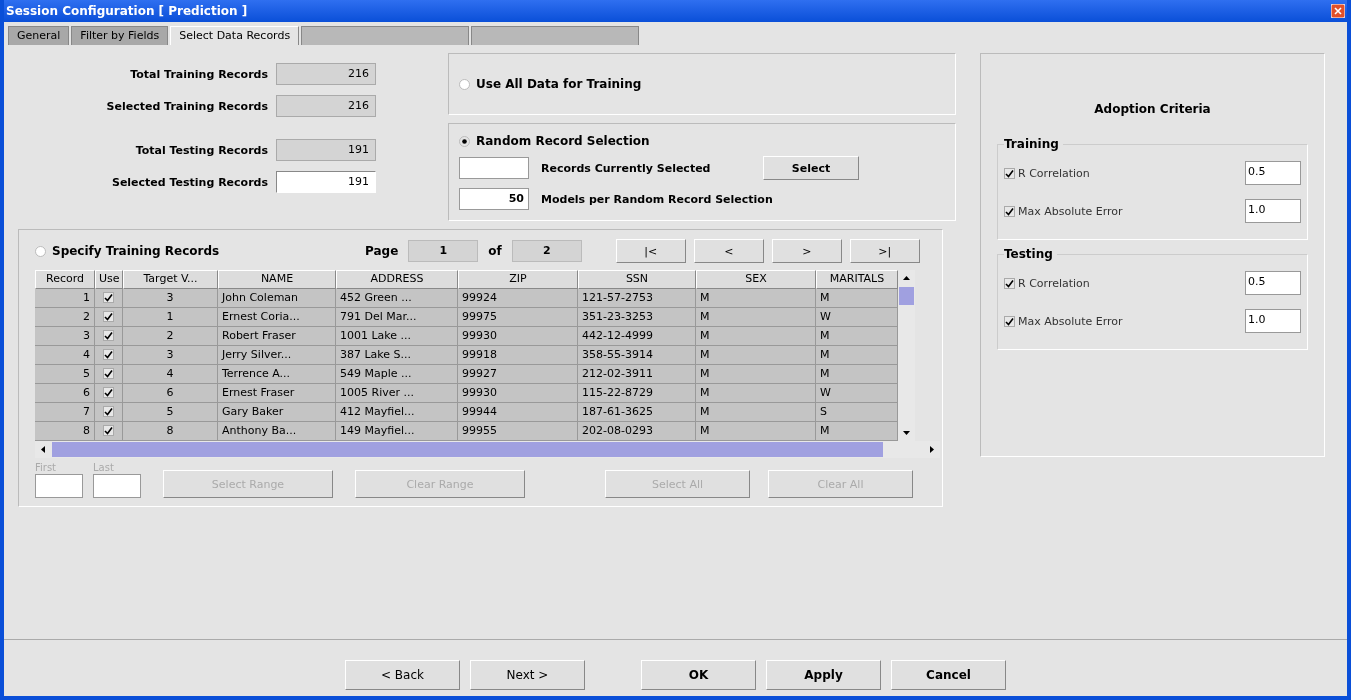 The image size is (1351, 700). I want to click on count-field: 216, so click(326, 74).